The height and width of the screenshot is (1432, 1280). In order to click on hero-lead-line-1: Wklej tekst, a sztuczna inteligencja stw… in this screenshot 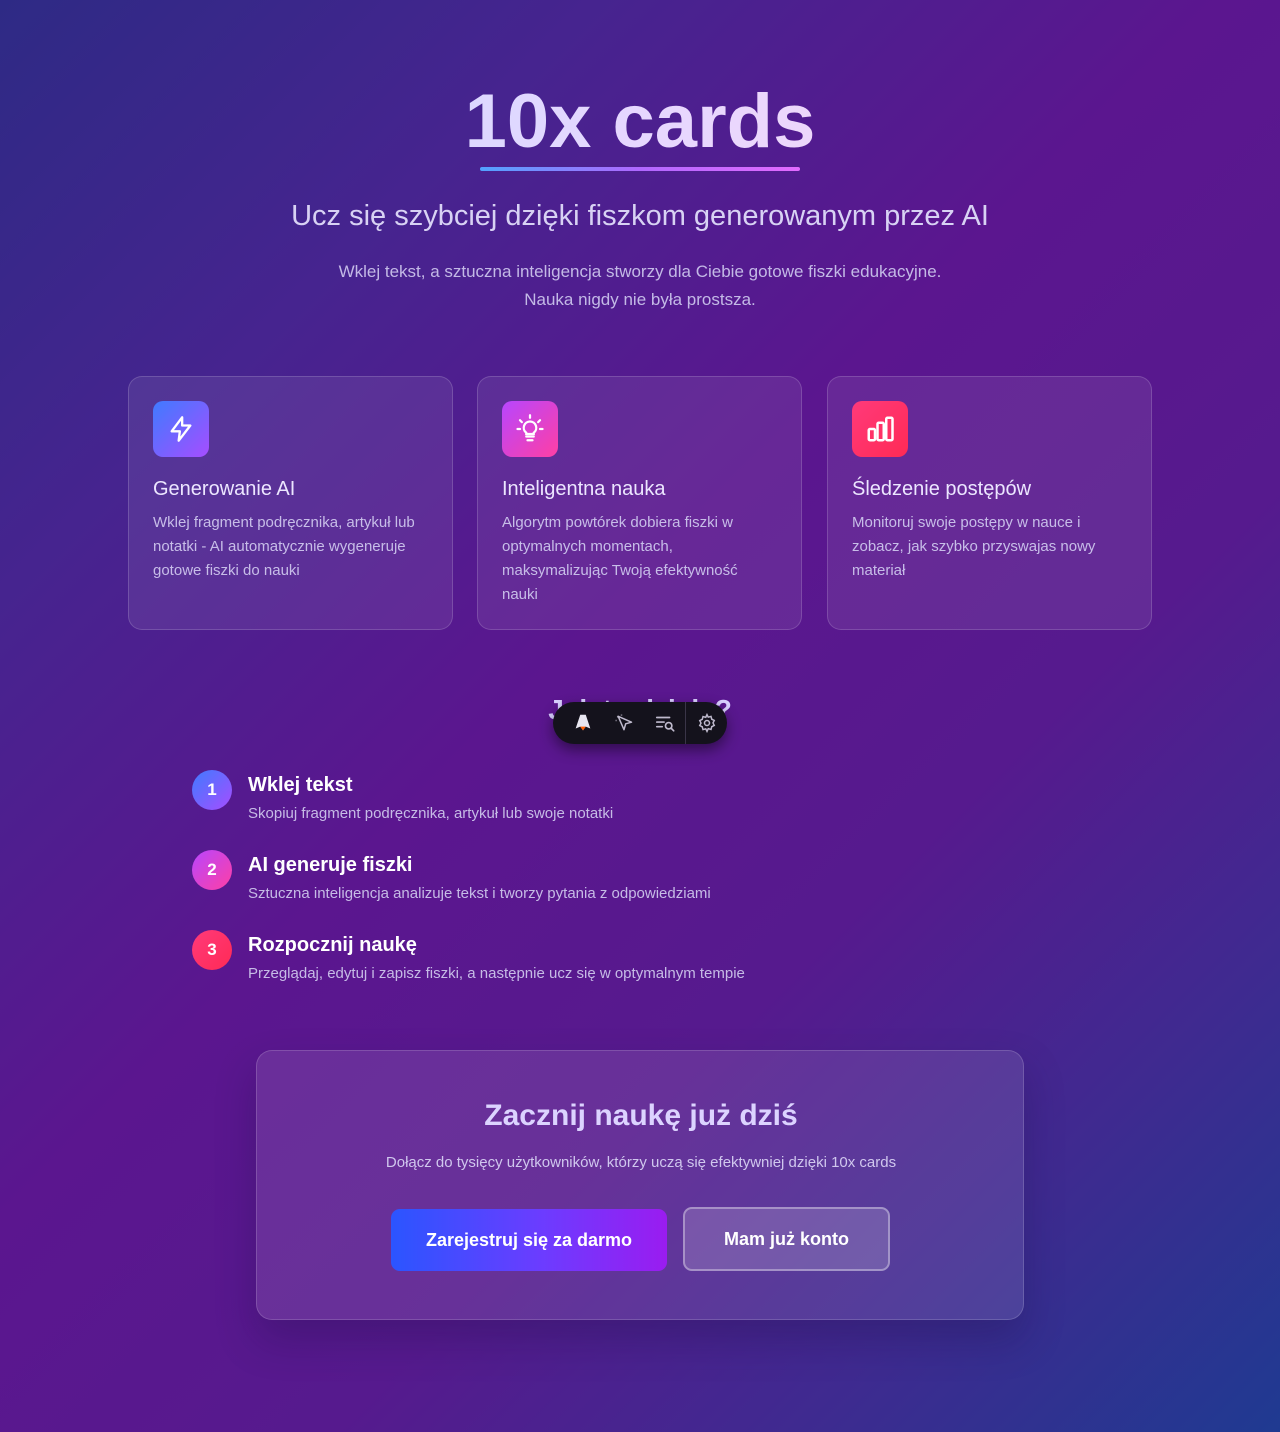, I will do `click(640, 271)`.